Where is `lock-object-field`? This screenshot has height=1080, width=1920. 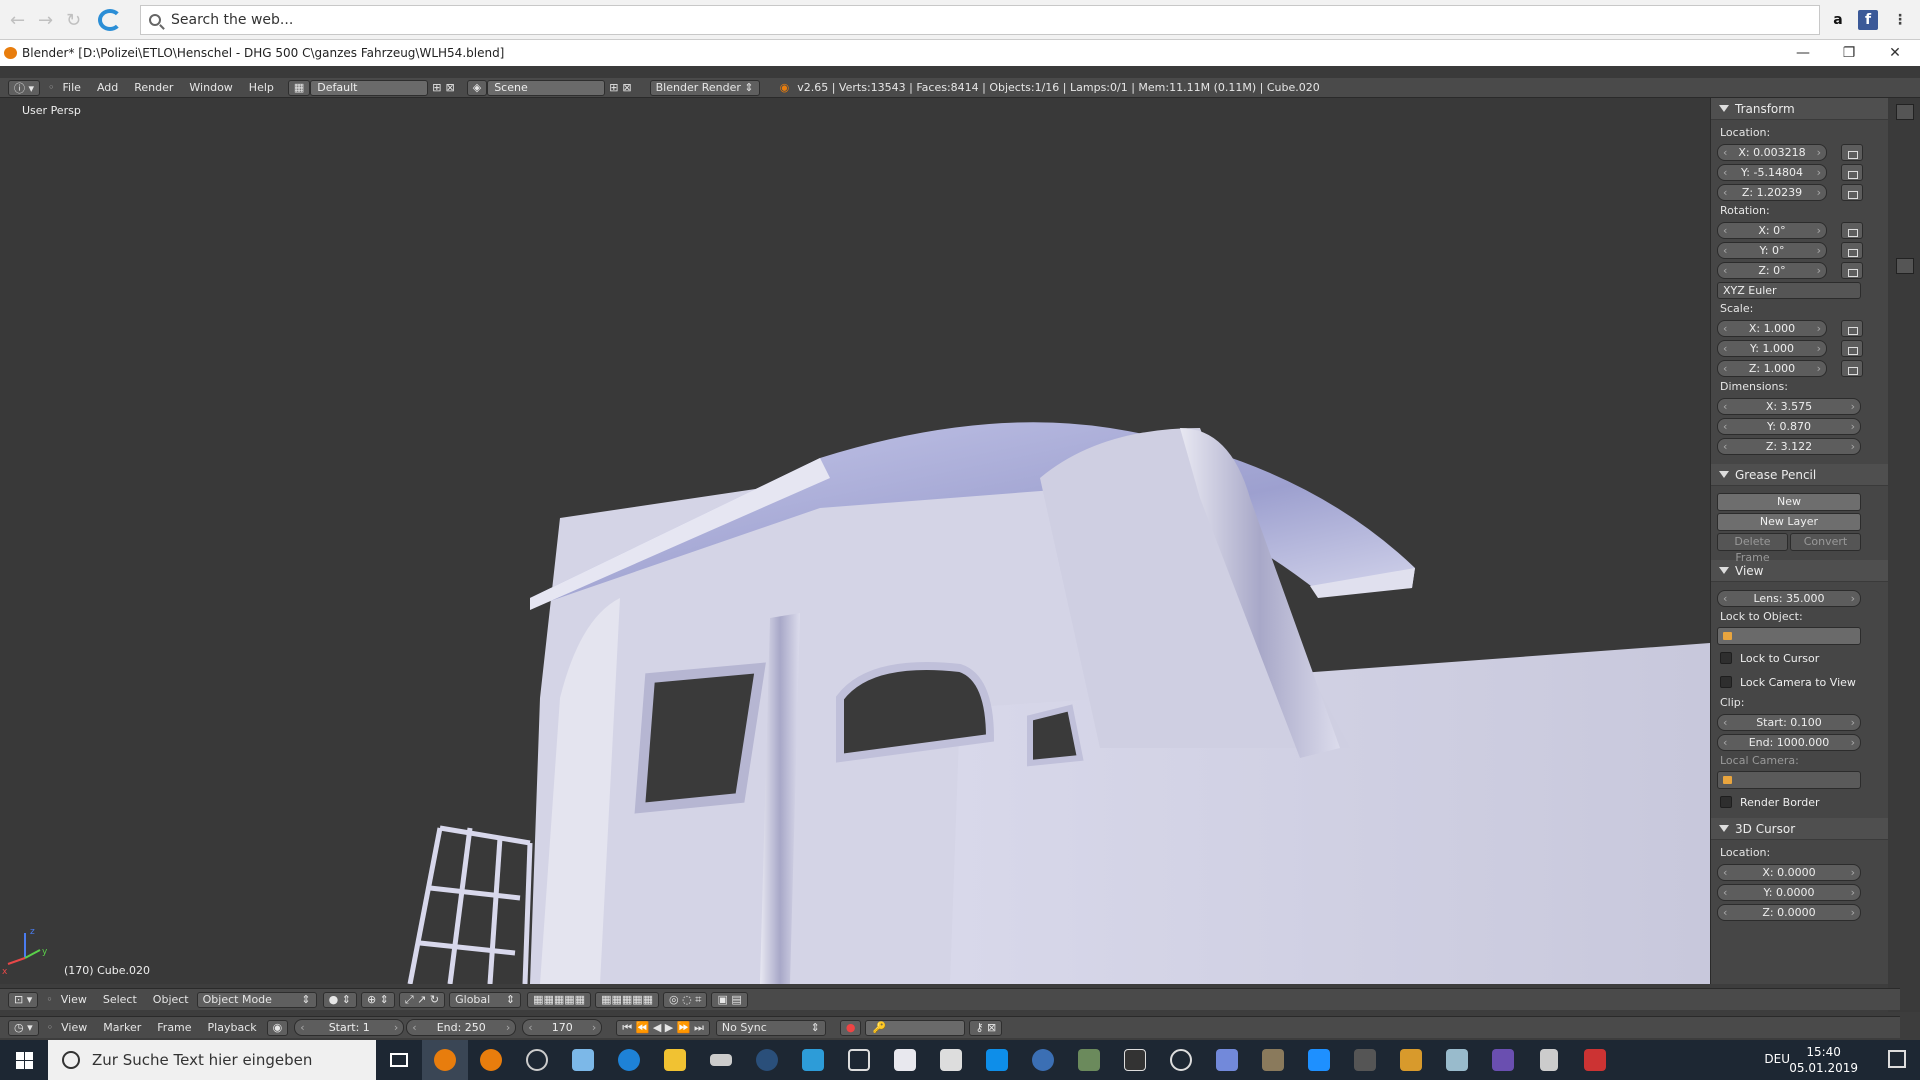 lock-object-field is located at coordinates (1789, 636).